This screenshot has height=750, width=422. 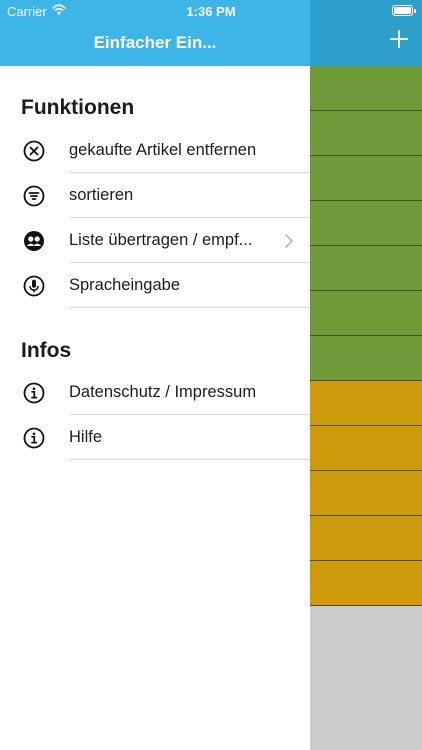 What do you see at coordinates (34, 241) in the screenshot?
I see `share-people-icon` at bounding box center [34, 241].